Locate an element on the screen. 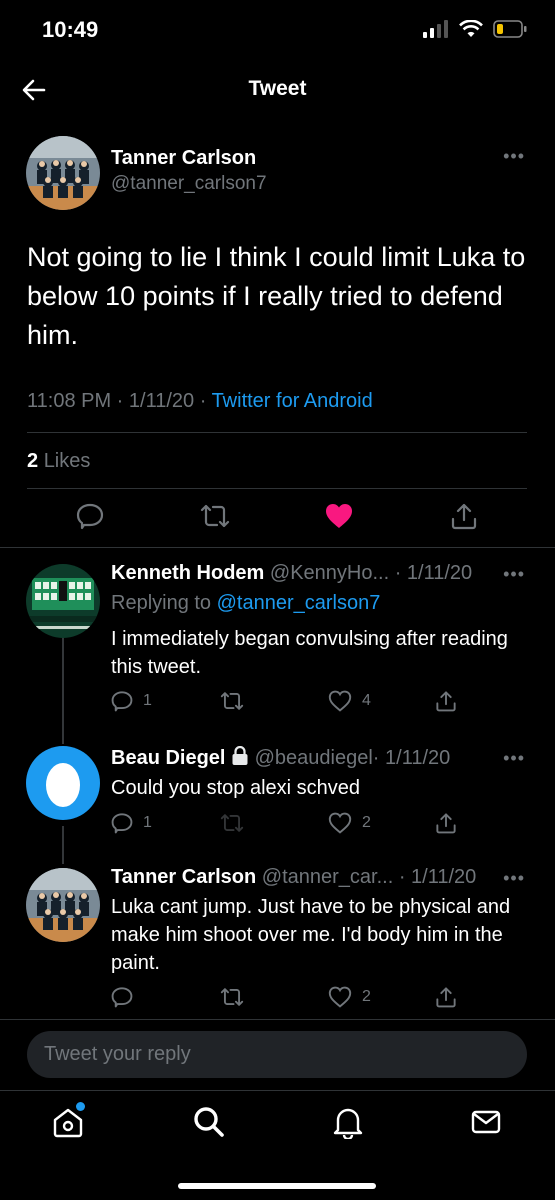  battery-icon is located at coordinates (510, 29).